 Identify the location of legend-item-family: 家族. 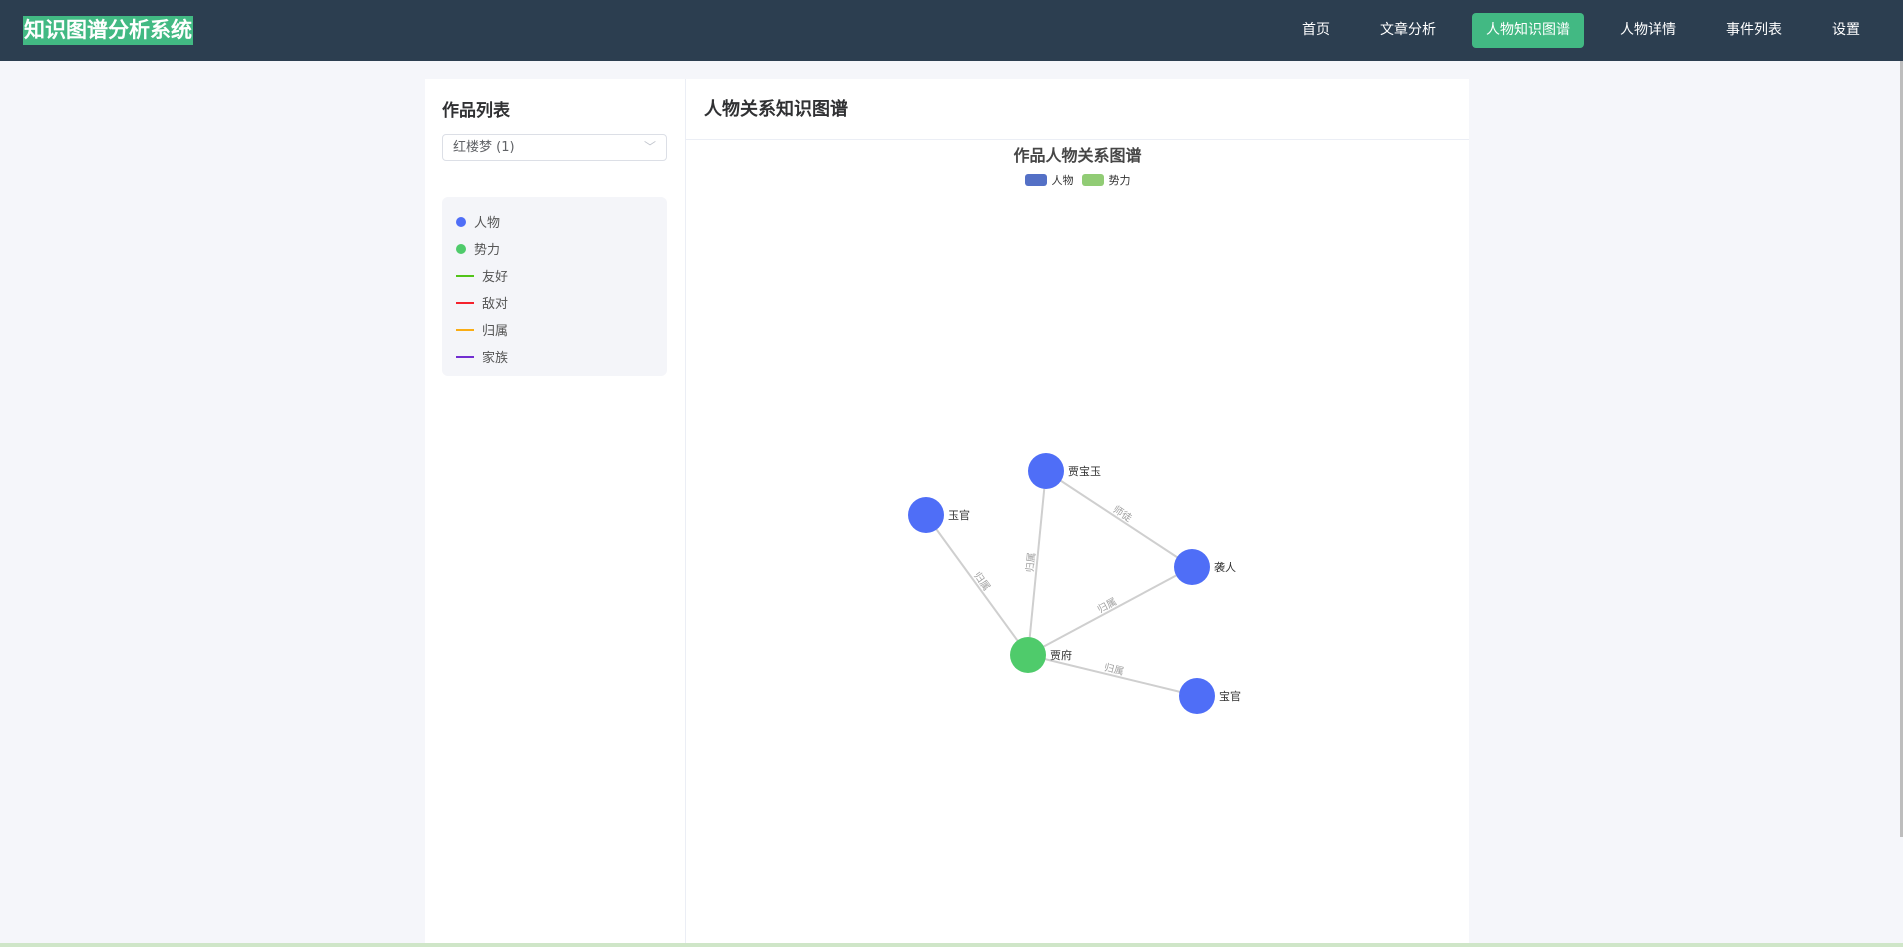
(554, 356).